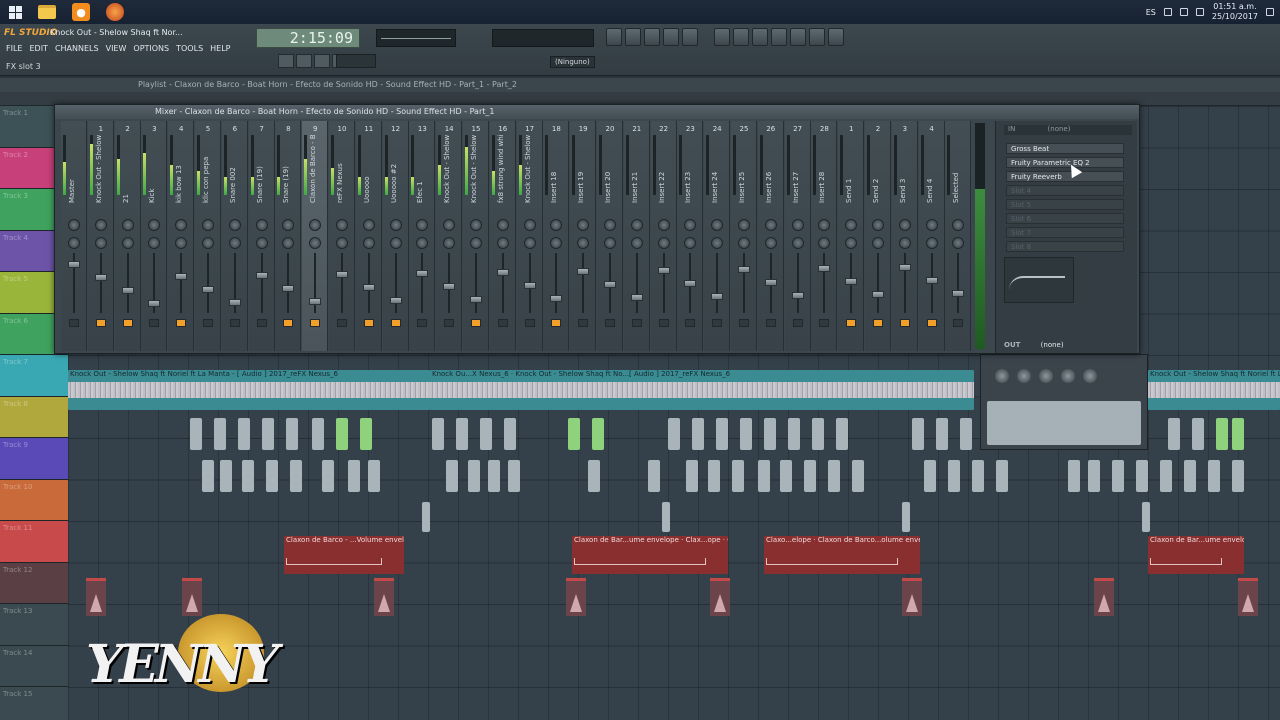 The image size is (1280, 720). I want to click on mixer-strip: 11 Uooooo, so click(368, 236).